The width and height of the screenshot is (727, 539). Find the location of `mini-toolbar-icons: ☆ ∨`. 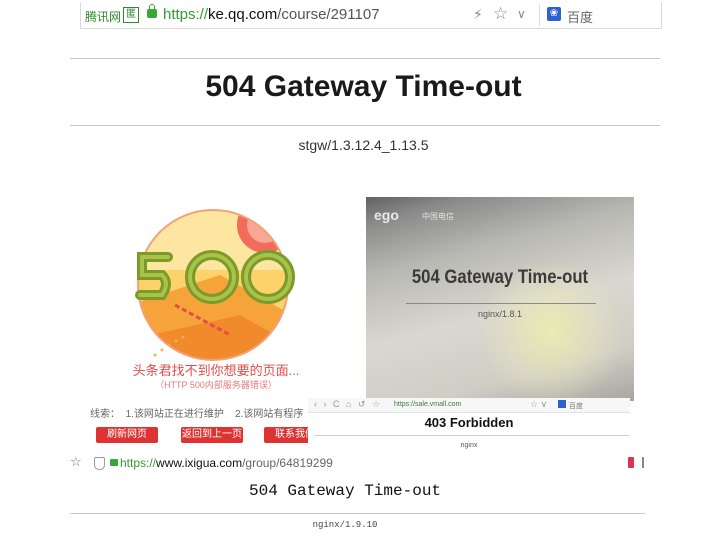

mini-toolbar-icons: ☆ ∨ is located at coordinates (538, 404).